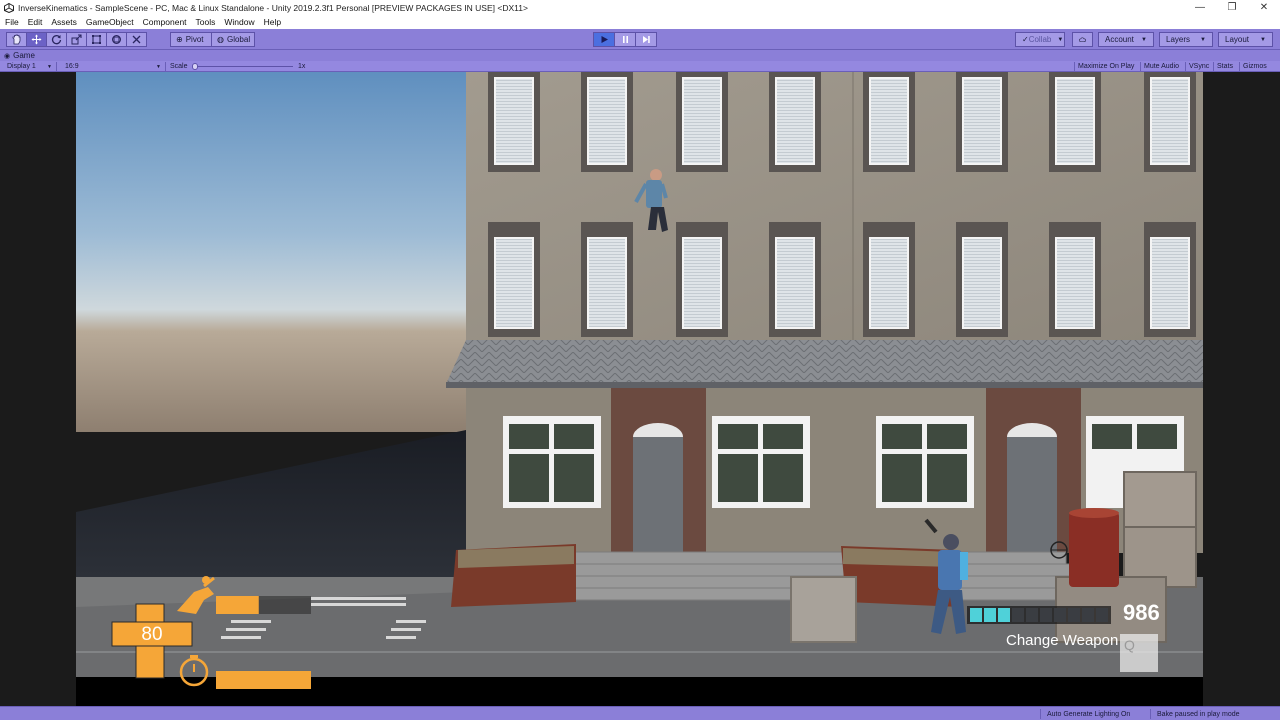 The height and width of the screenshot is (720, 1280). What do you see at coordinates (113, 66) in the screenshot?
I see `aspect-dropdown: 16:9 ▼` at bounding box center [113, 66].